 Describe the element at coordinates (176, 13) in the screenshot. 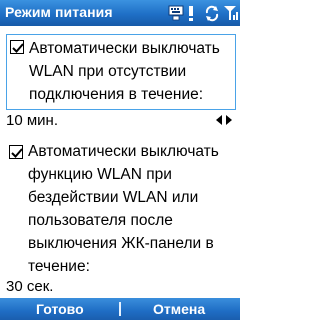

I see `keyboard-icon` at that location.